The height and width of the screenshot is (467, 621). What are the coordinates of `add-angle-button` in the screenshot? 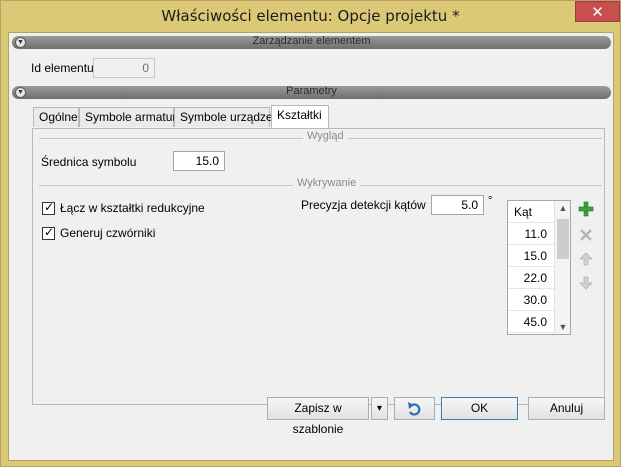 It's located at (586, 209).